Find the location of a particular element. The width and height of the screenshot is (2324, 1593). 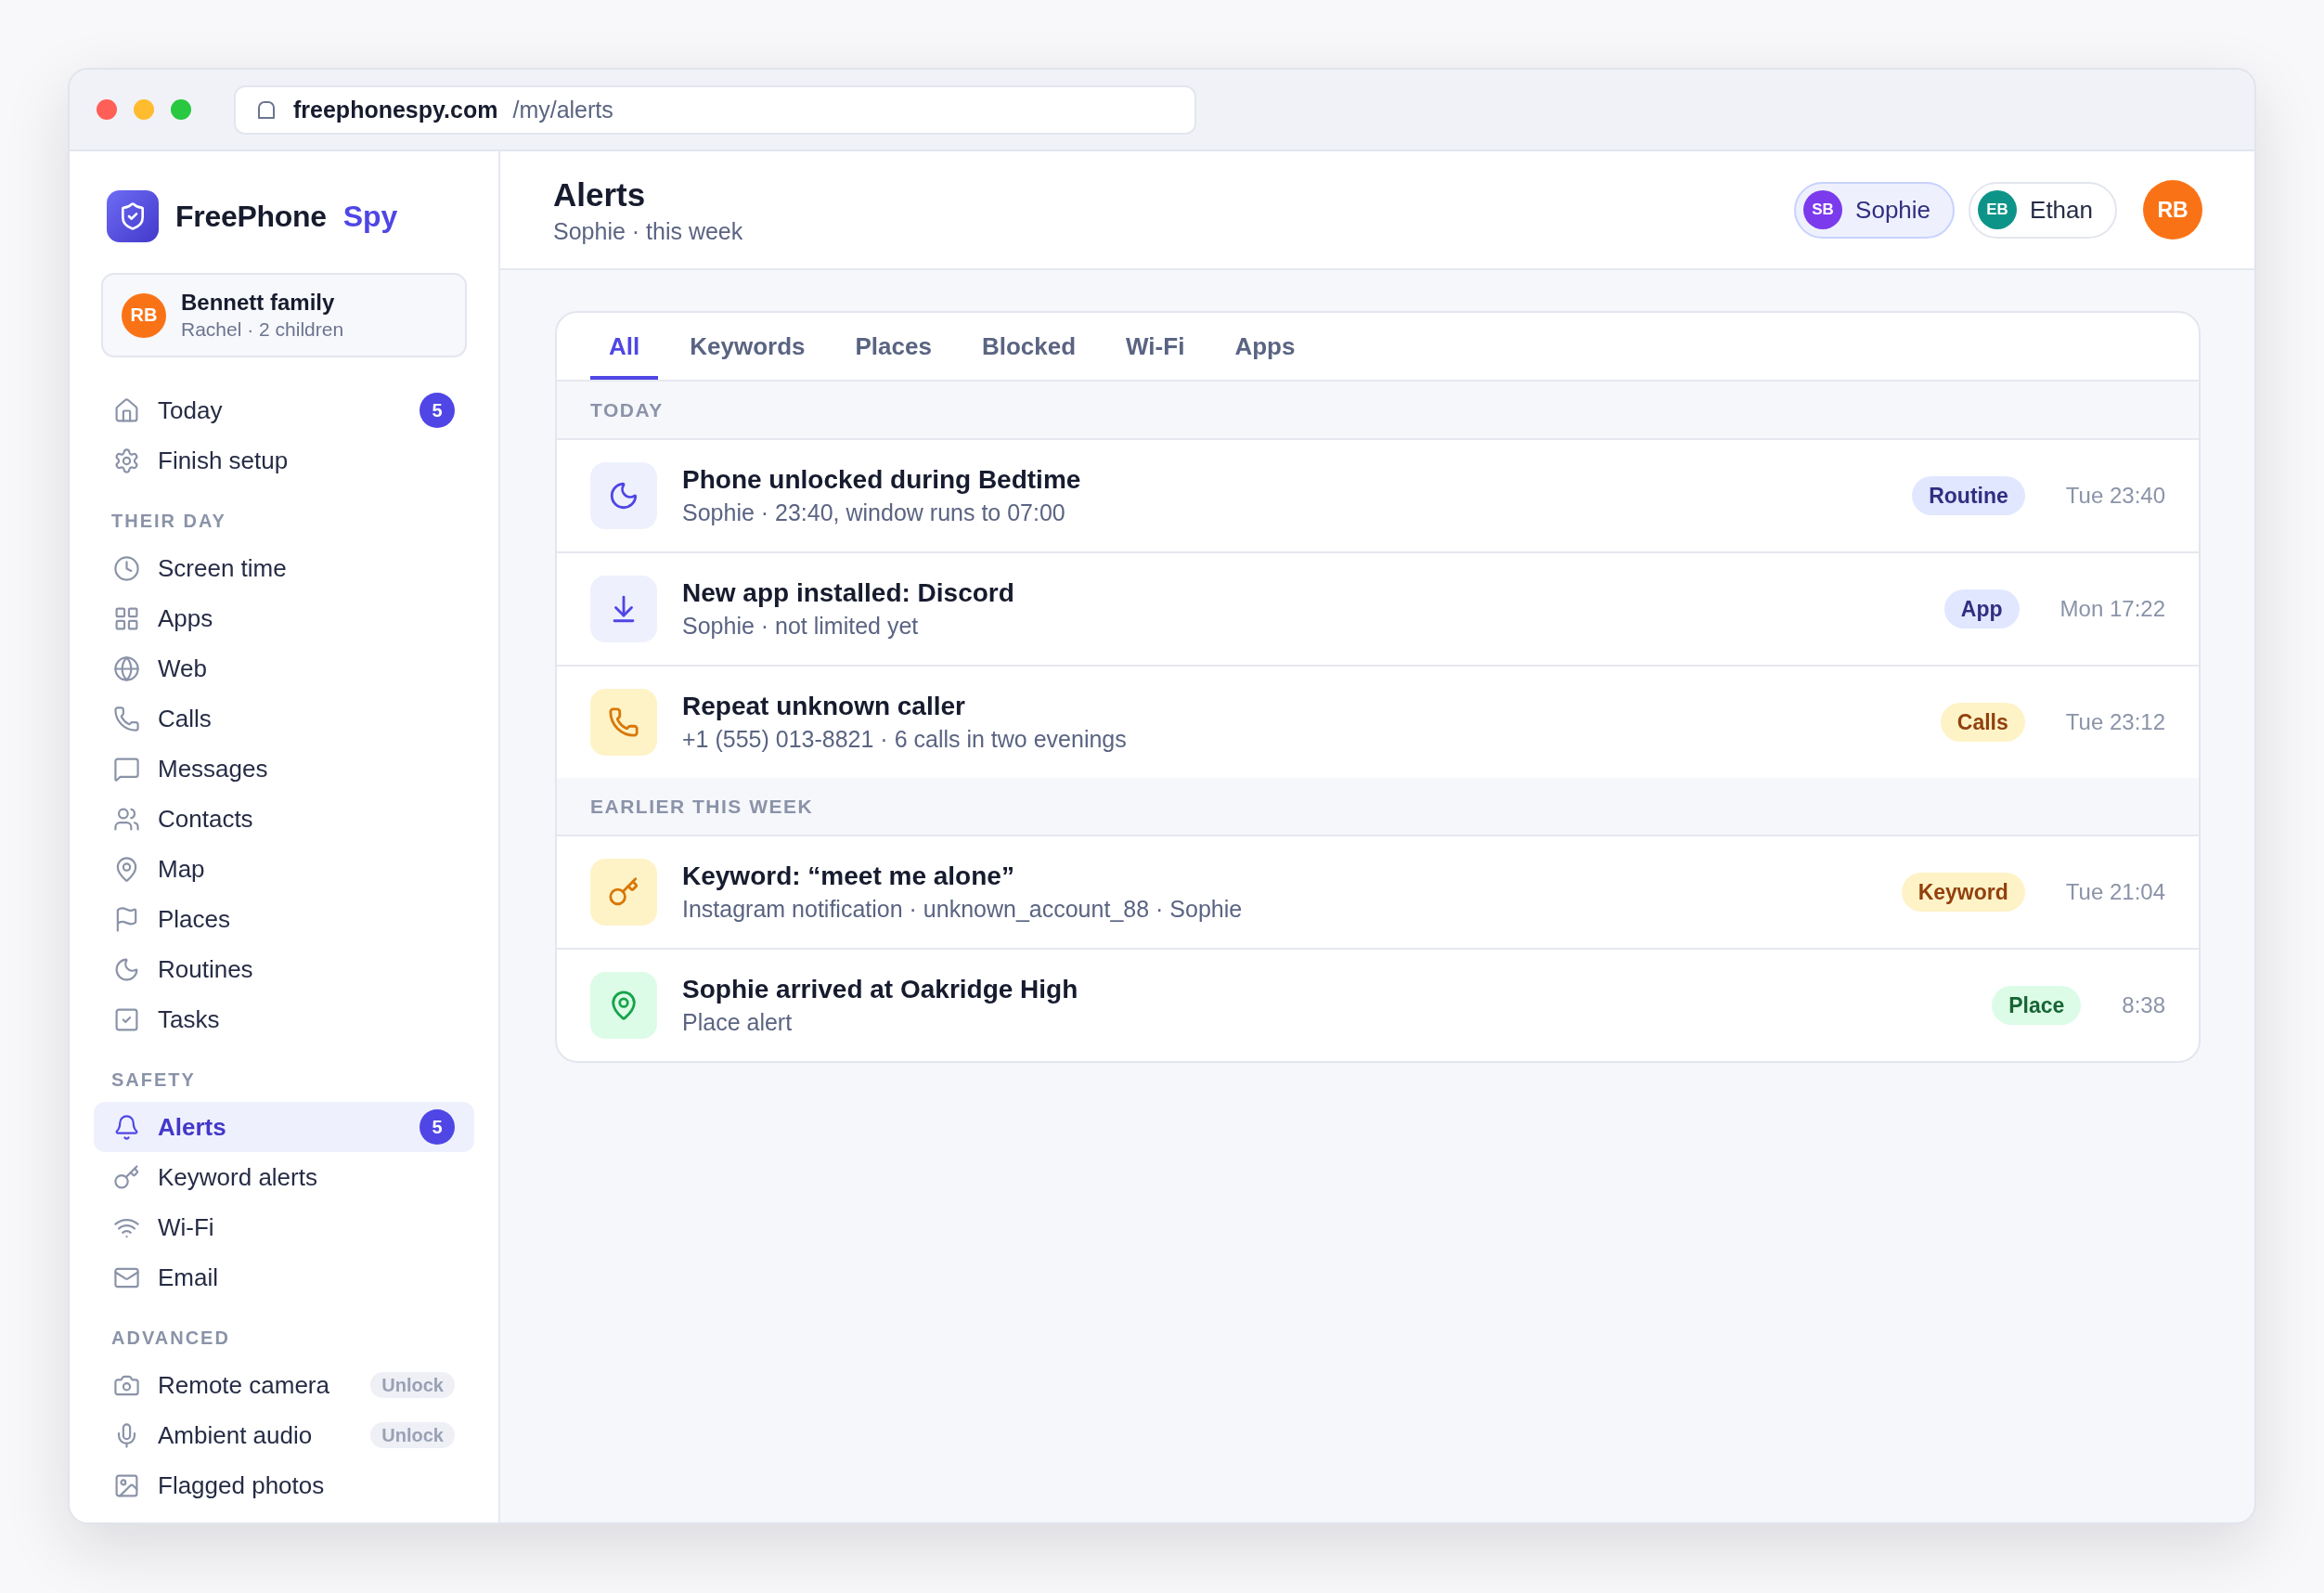

alert-time: Tue 23:12 is located at coordinates (2115, 722).